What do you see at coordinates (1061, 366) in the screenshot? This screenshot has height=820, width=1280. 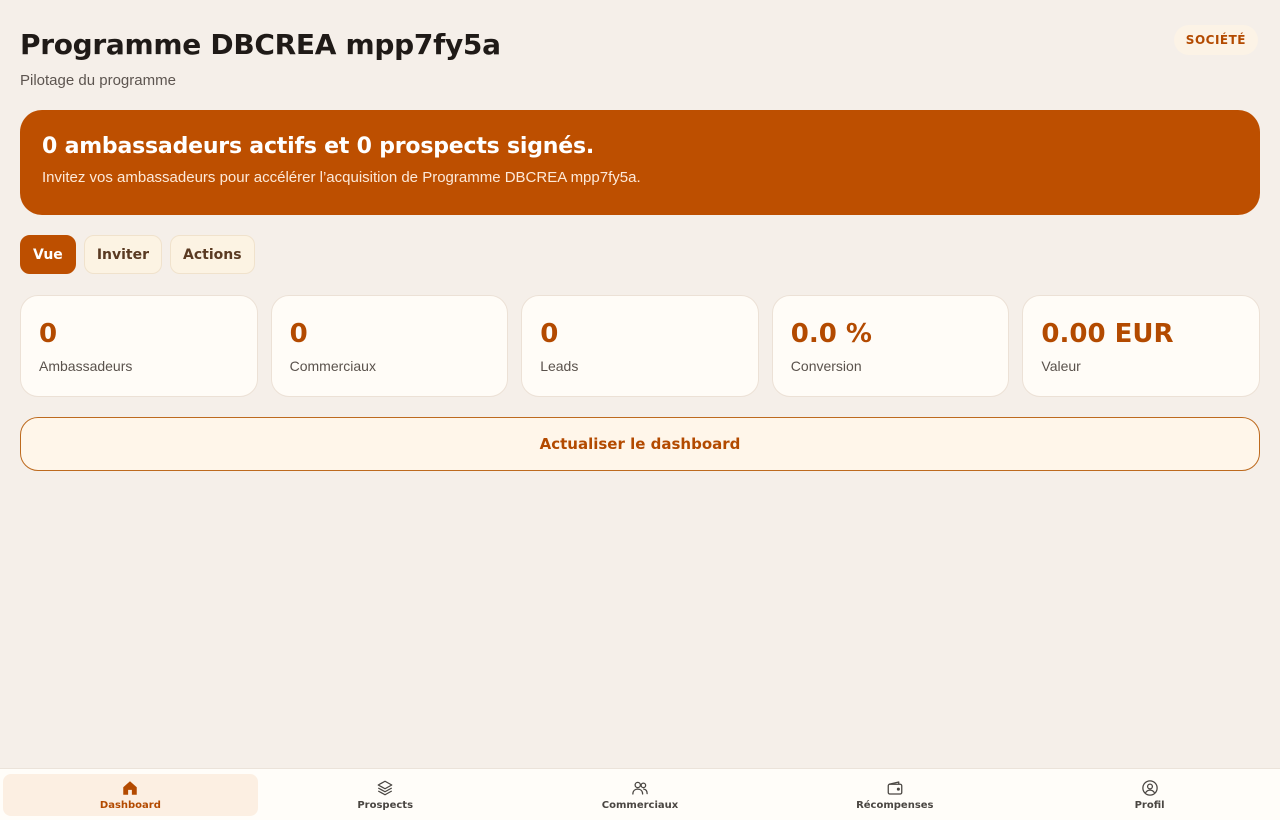 I see `stat-label: Valeur` at bounding box center [1061, 366].